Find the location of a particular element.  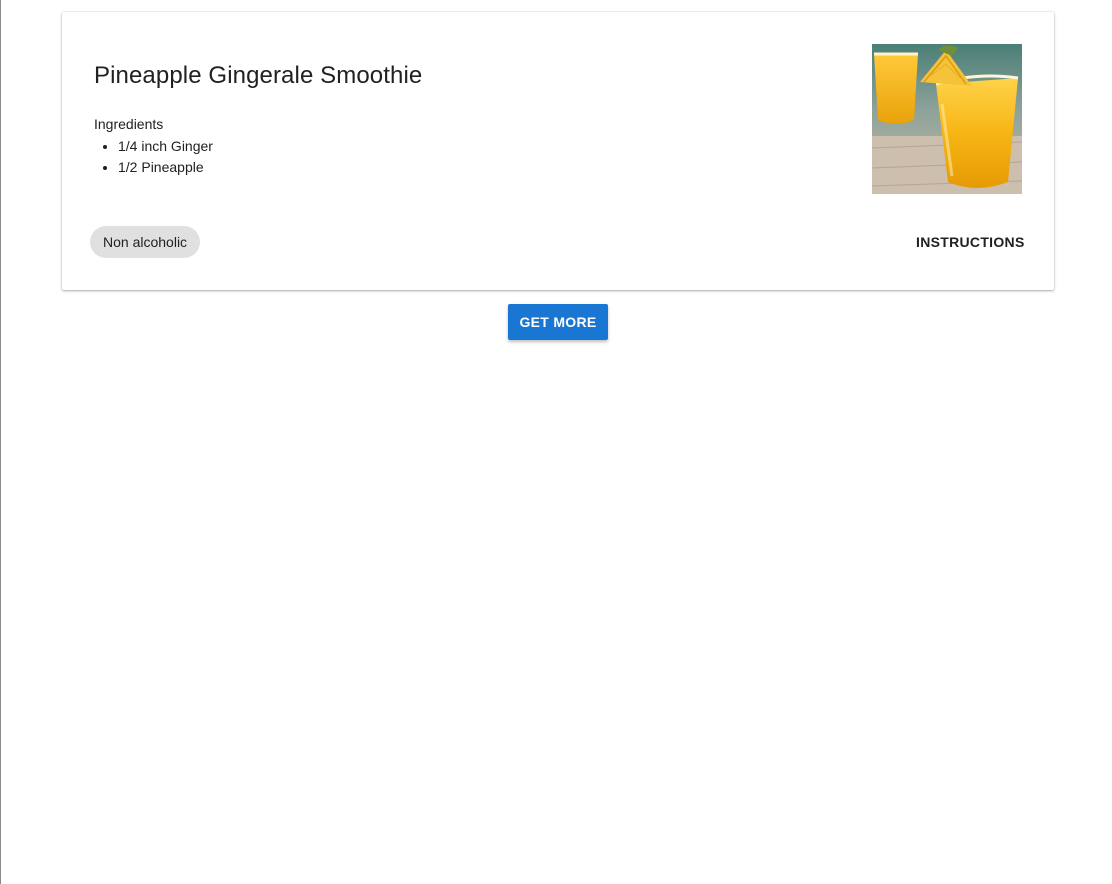

ingredients-list: 1/4 inch Ginger 1/2 Pineapple is located at coordinates (153, 157).